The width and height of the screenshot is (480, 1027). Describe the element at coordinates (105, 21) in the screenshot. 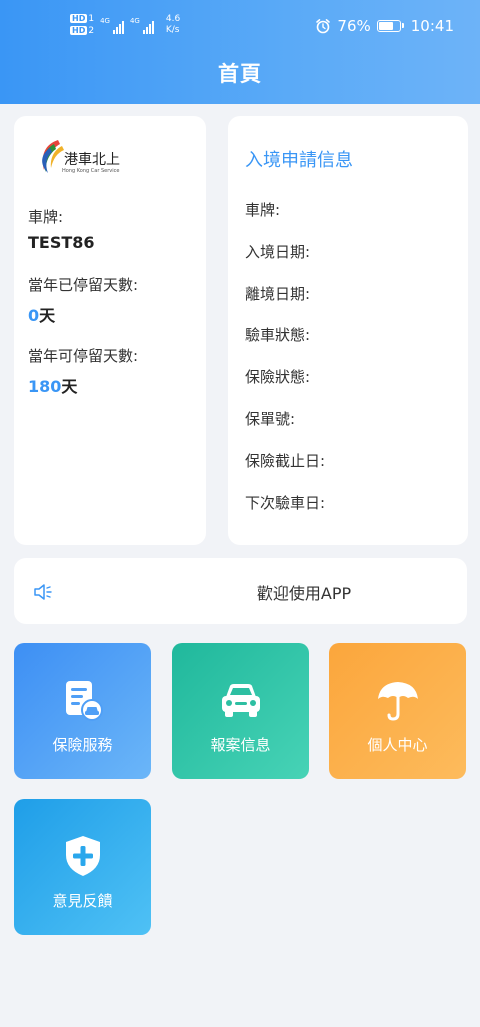

I see `net-label-1: 4G` at that location.